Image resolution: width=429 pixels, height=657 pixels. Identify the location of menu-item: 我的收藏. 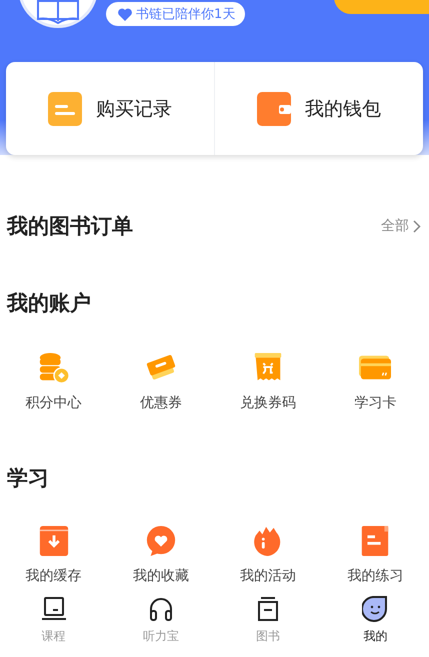
(160, 555).